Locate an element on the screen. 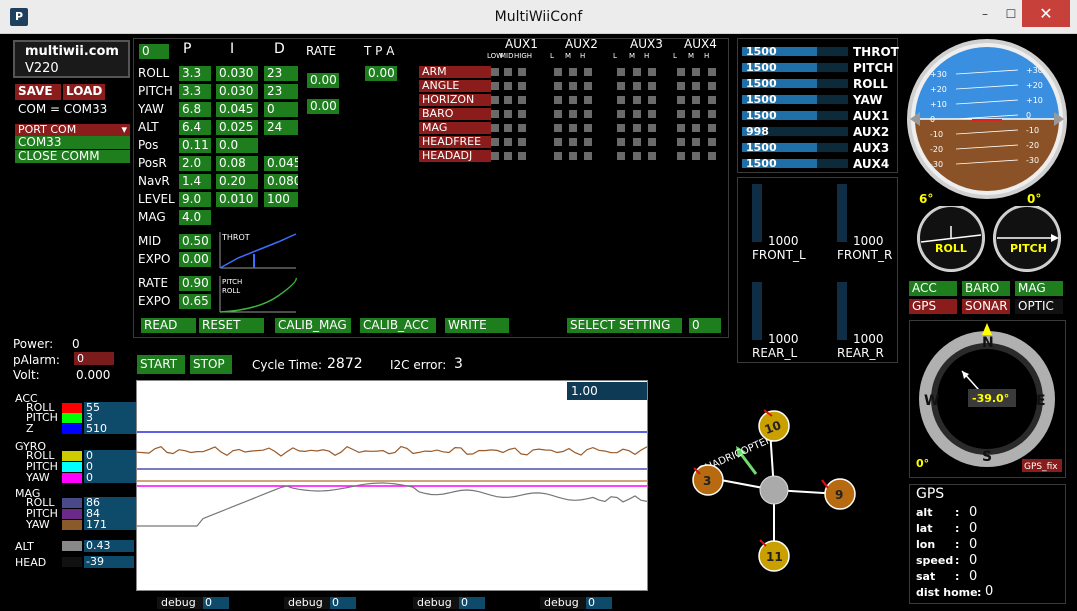 This screenshot has height=611, width=1077. tpa-value: 0.00 is located at coordinates (381, 73).